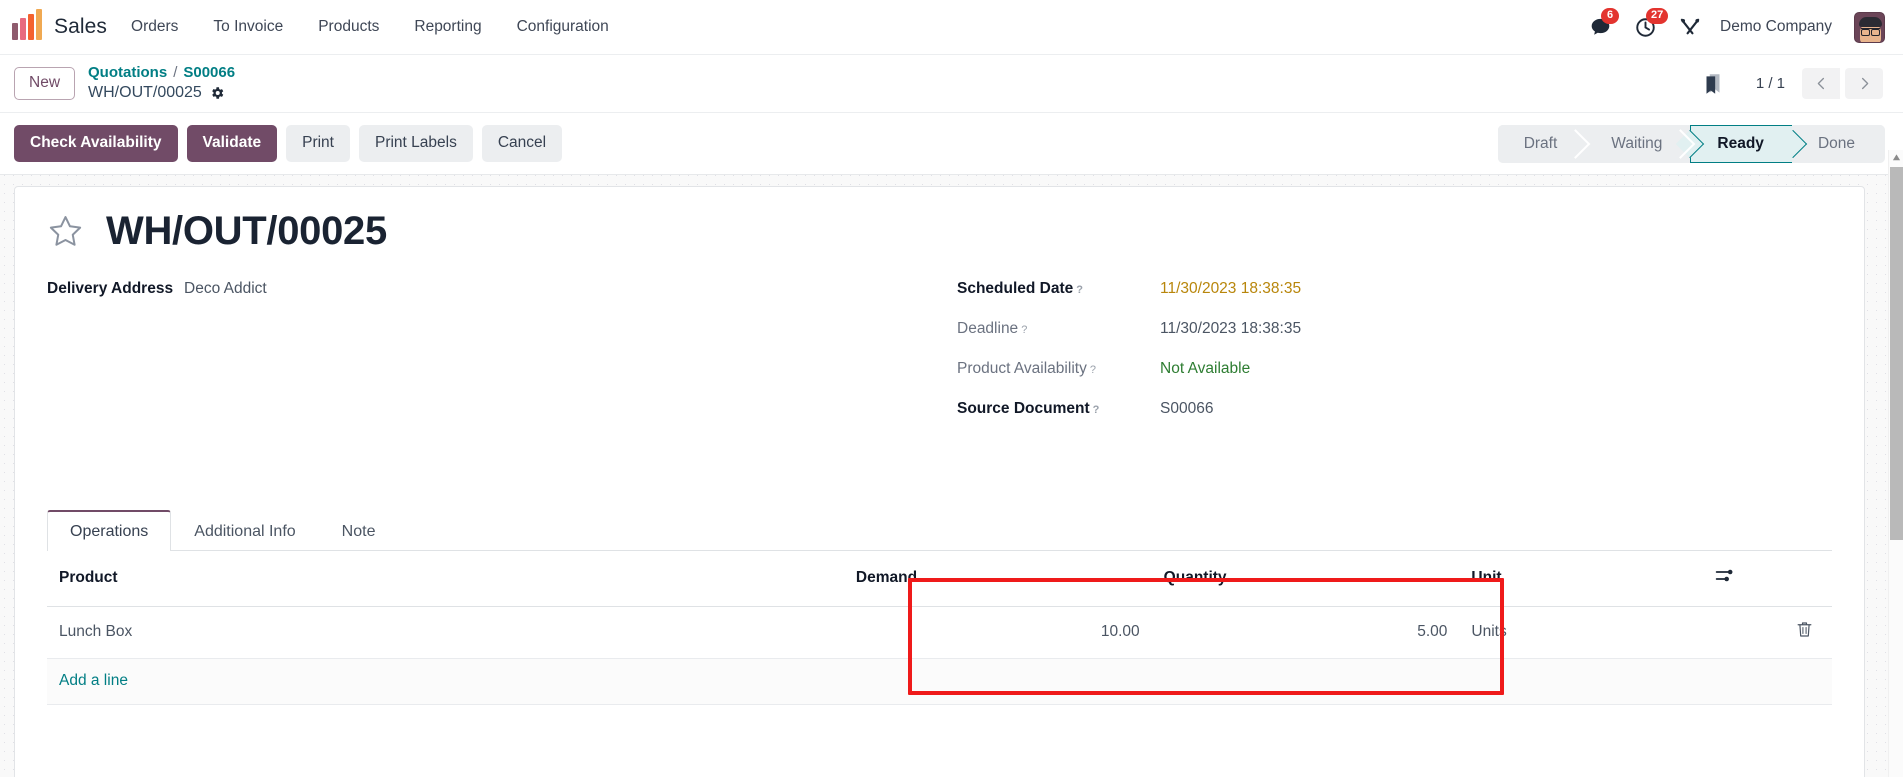 The image size is (1903, 777). Describe the element at coordinates (1657, 15) in the screenshot. I see `activities-badge: 27` at that location.